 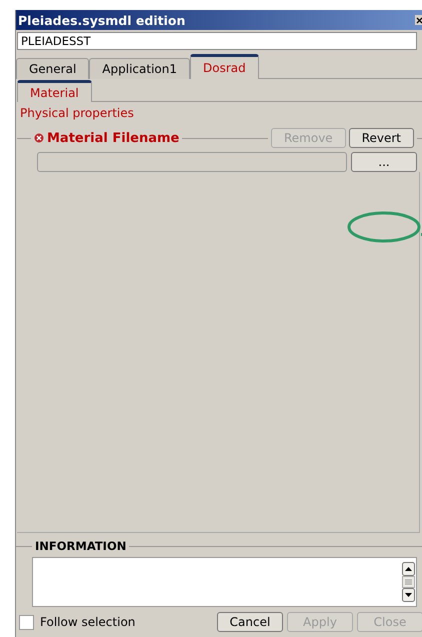 I want to click on window-title: Pleiades.sysmdl edition, so click(x=102, y=20).